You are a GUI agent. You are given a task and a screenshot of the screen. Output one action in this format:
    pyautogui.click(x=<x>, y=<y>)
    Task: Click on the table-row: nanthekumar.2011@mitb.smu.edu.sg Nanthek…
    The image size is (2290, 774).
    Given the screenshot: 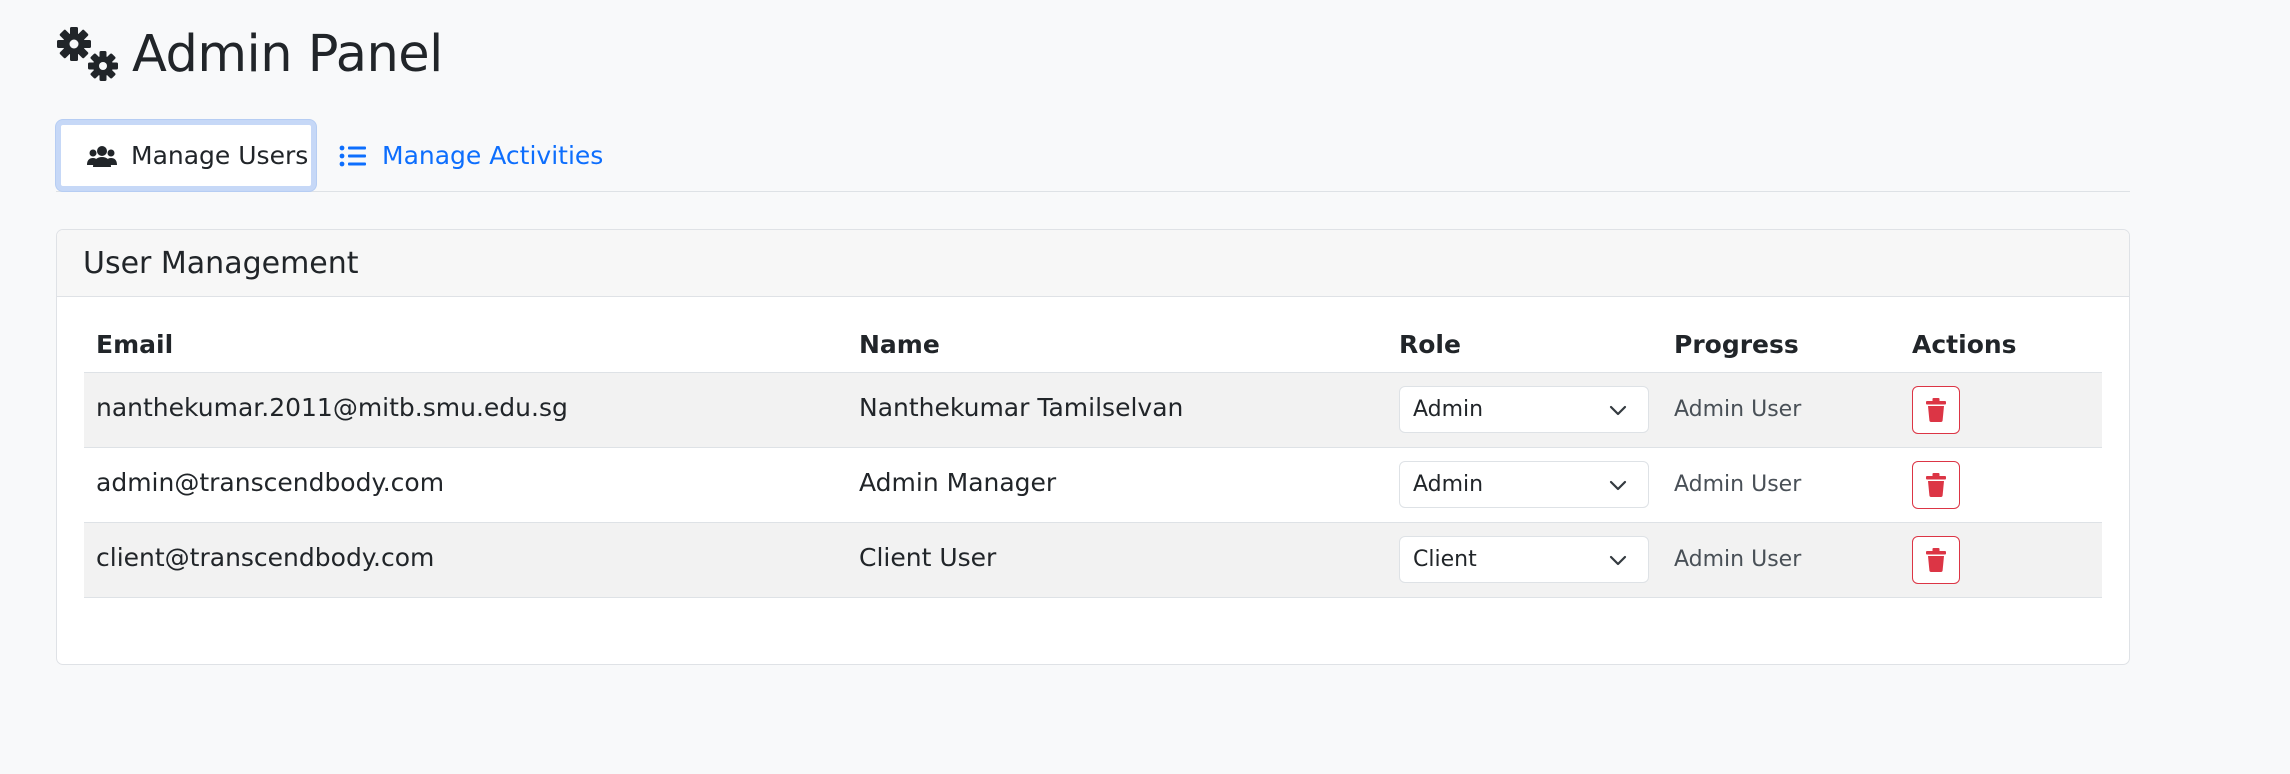 What is the action you would take?
    pyautogui.click(x=1093, y=410)
    